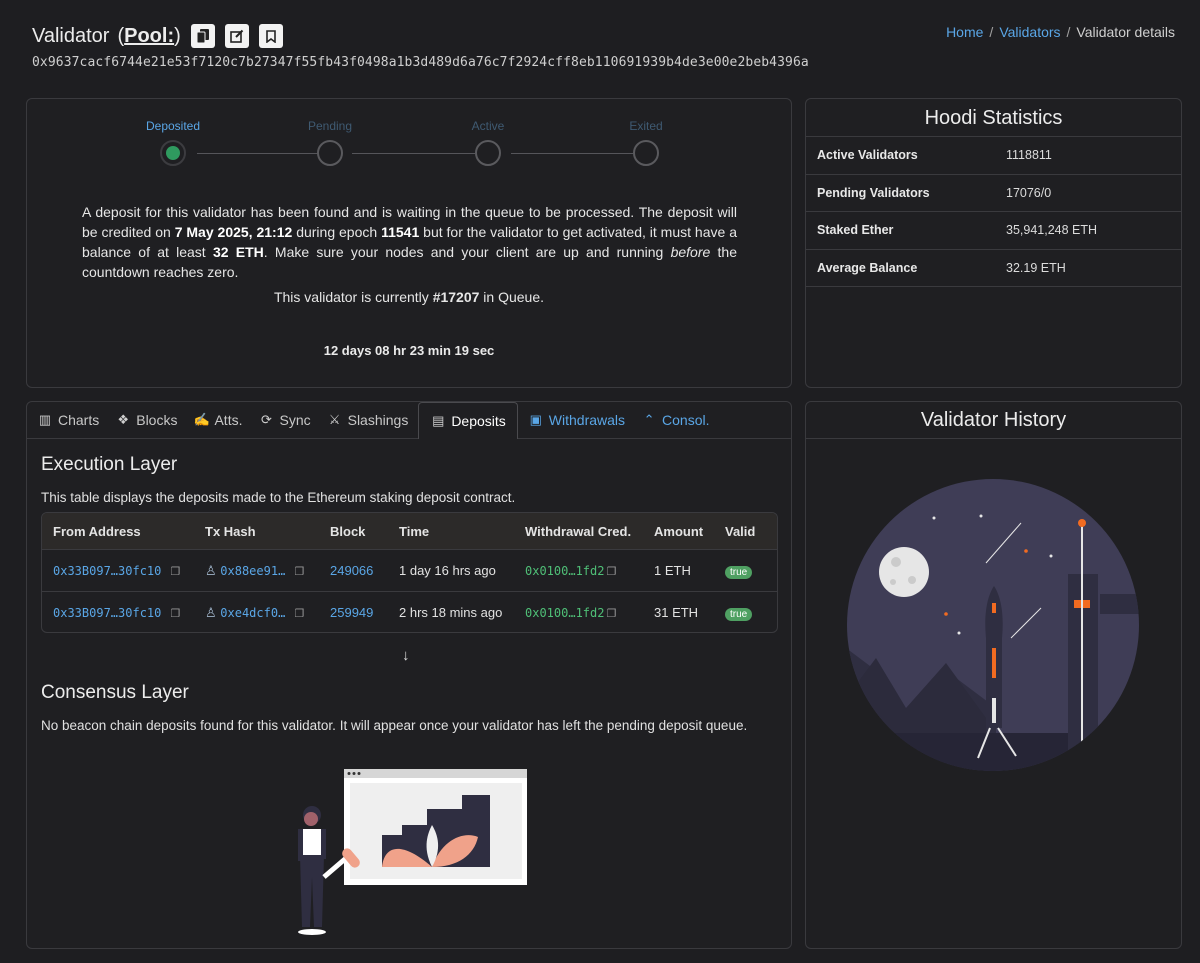  I want to click on activation-countdown: 12 days 08 hr 23 min 19 sec, so click(409, 350).